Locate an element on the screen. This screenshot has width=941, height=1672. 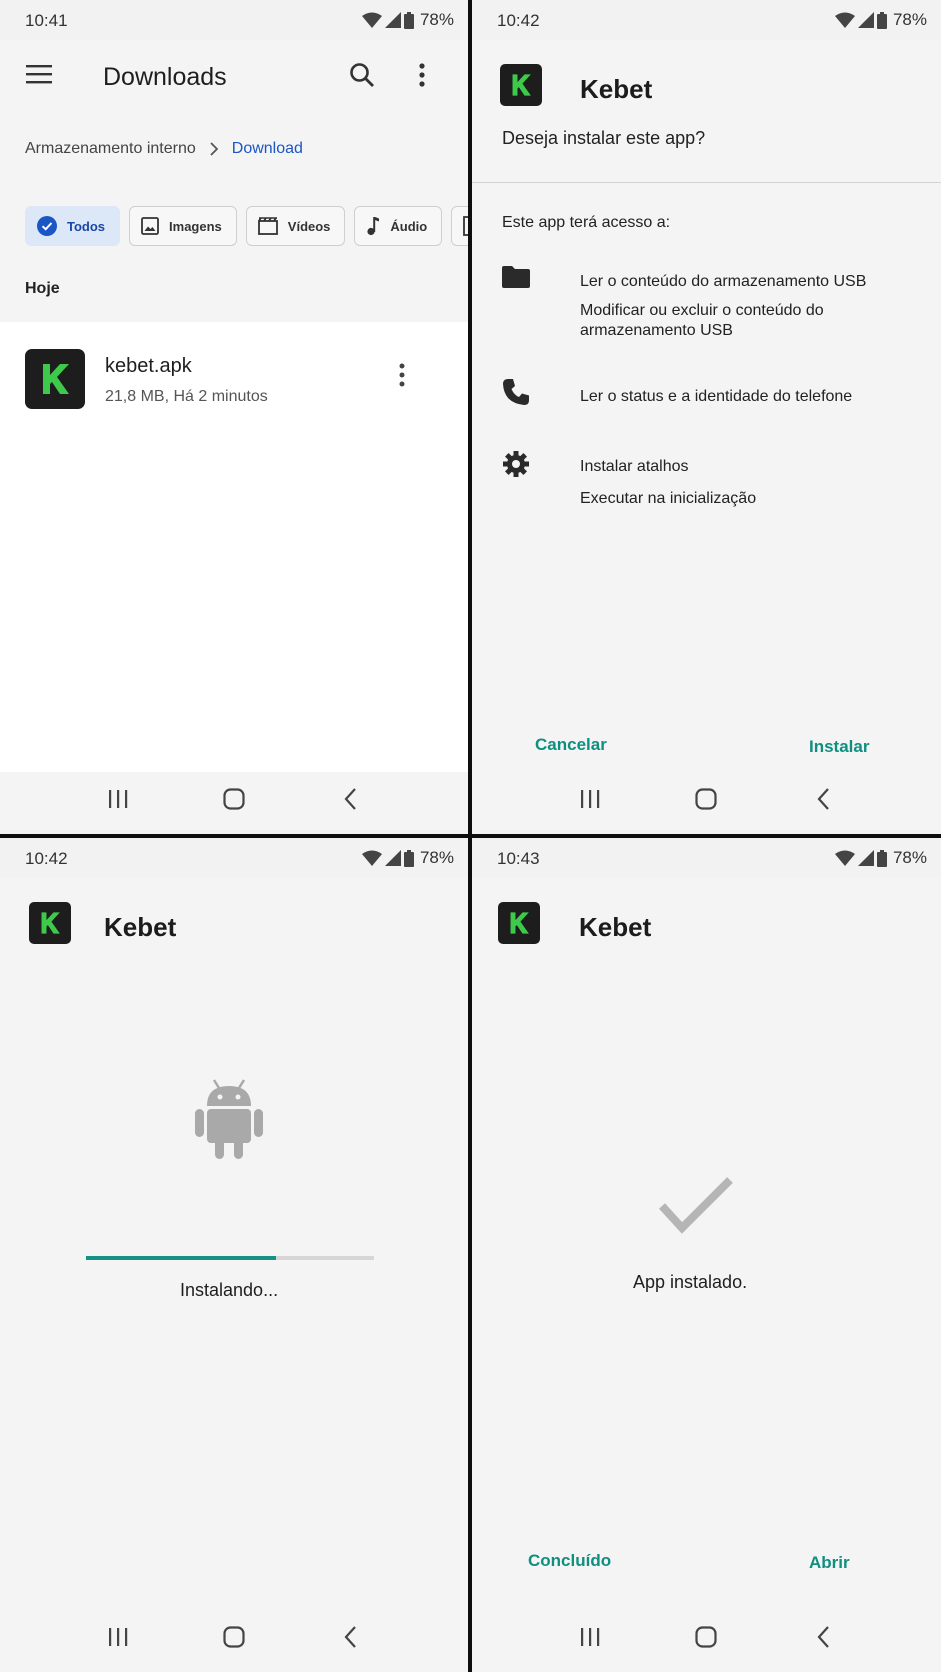
chip-label: Vídeos is located at coordinates (309, 226).